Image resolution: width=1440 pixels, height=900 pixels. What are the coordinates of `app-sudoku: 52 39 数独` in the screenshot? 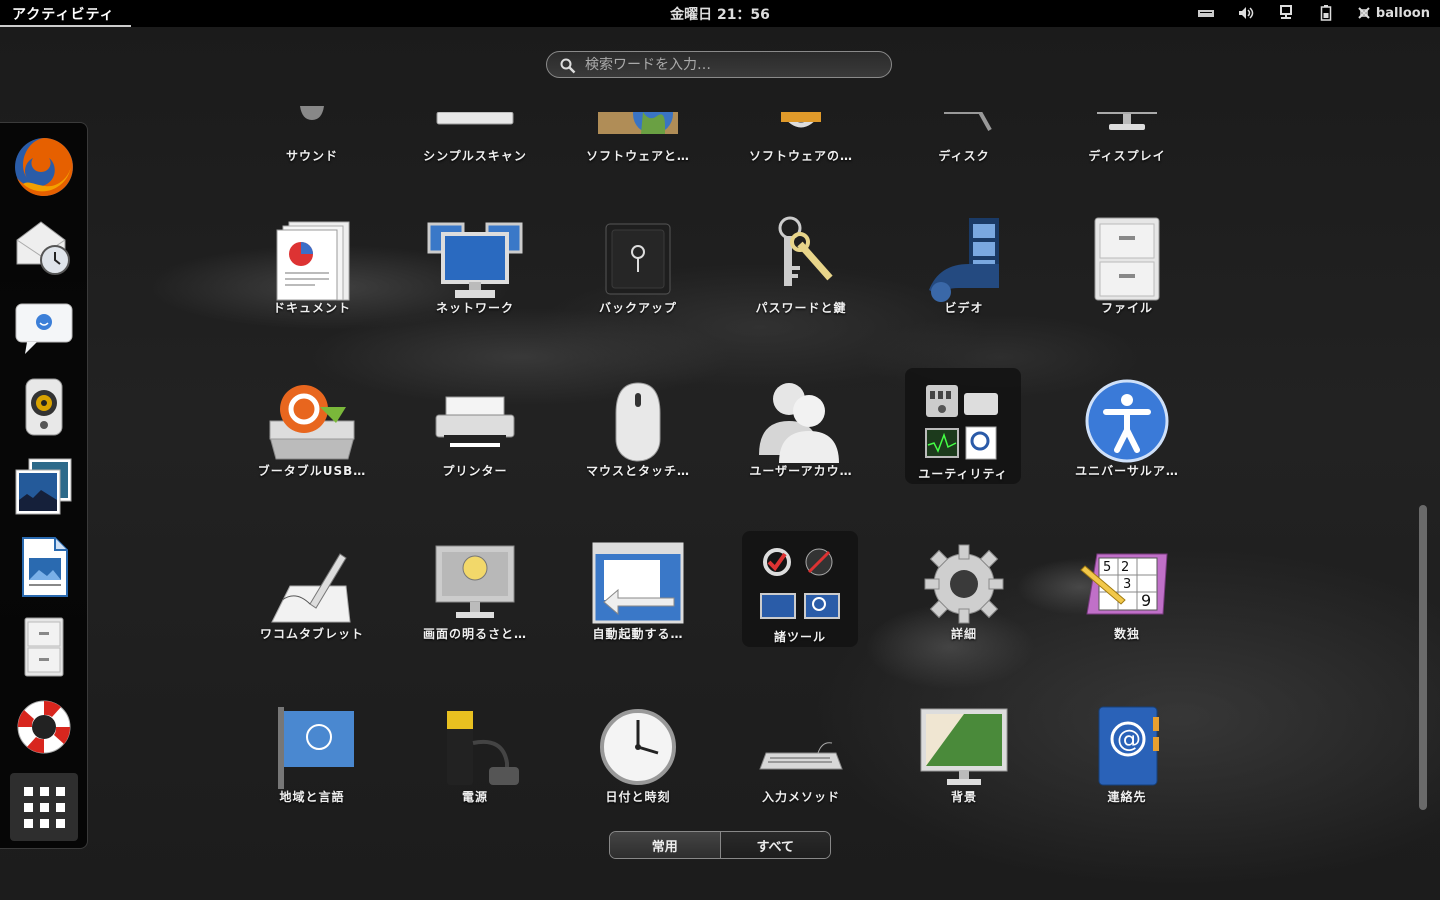 It's located at (1127, 586).